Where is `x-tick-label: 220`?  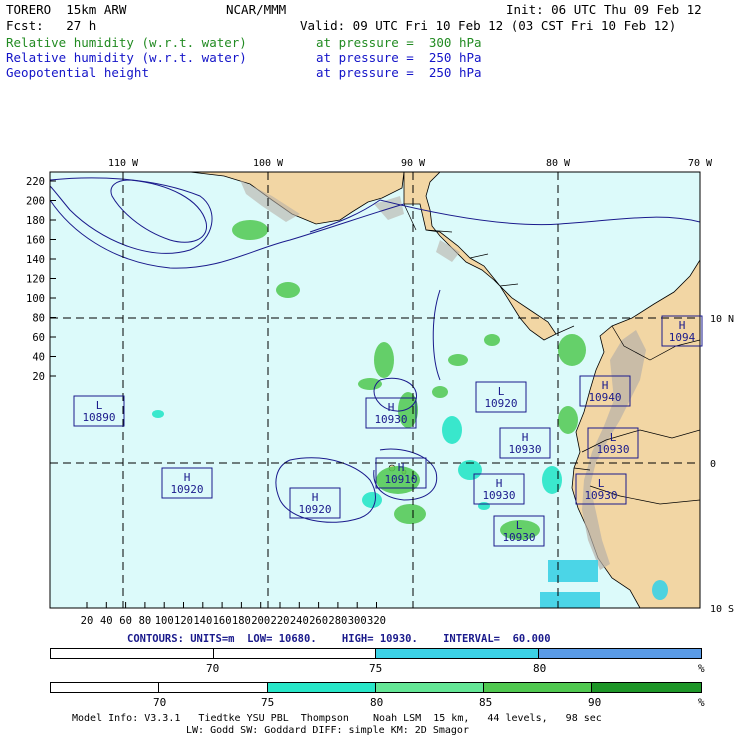 x-tick-label: 220 is located at coordinates (280, 621).